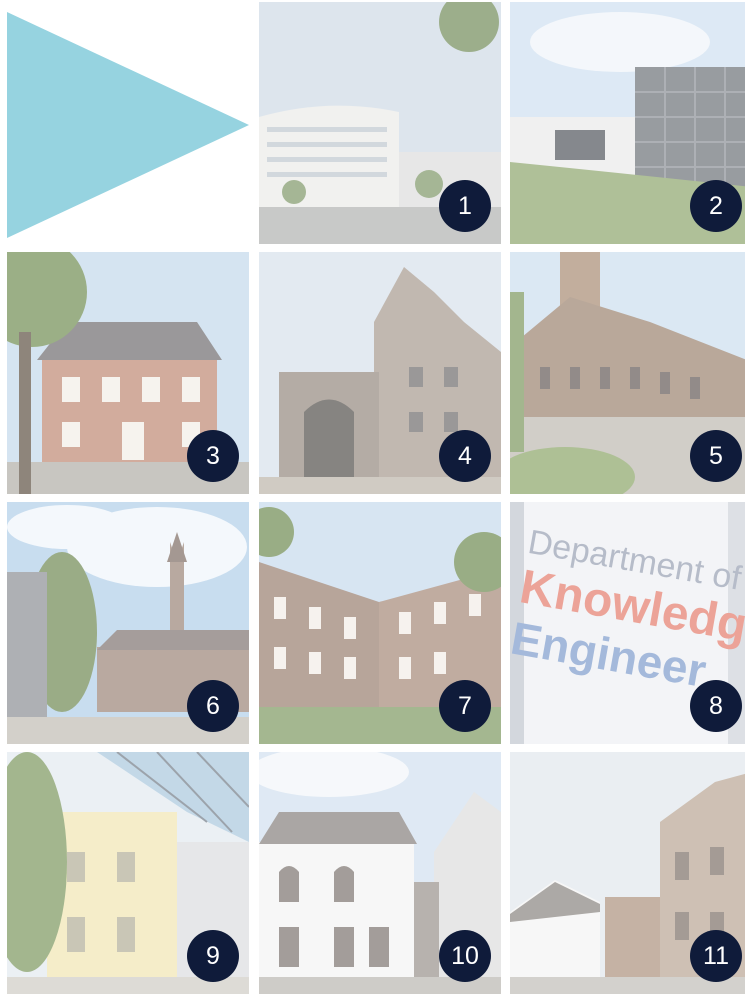 This screenshot has width=745, height=994. What do you see at coordinates (380, 873) in the screenshot?
I see `photo-tile-10: 10` at bounding box center [380, 873].